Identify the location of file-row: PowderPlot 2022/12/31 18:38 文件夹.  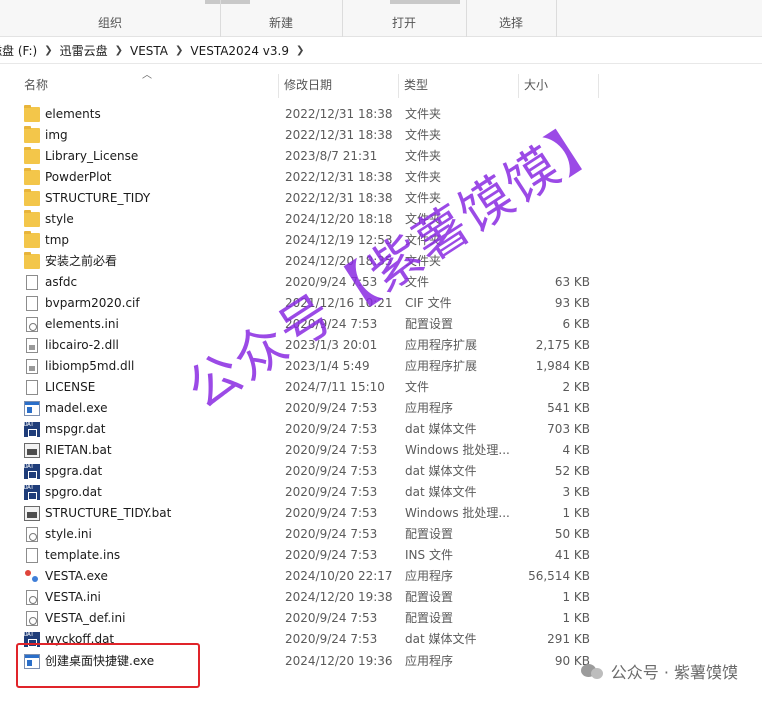
(381, 177).